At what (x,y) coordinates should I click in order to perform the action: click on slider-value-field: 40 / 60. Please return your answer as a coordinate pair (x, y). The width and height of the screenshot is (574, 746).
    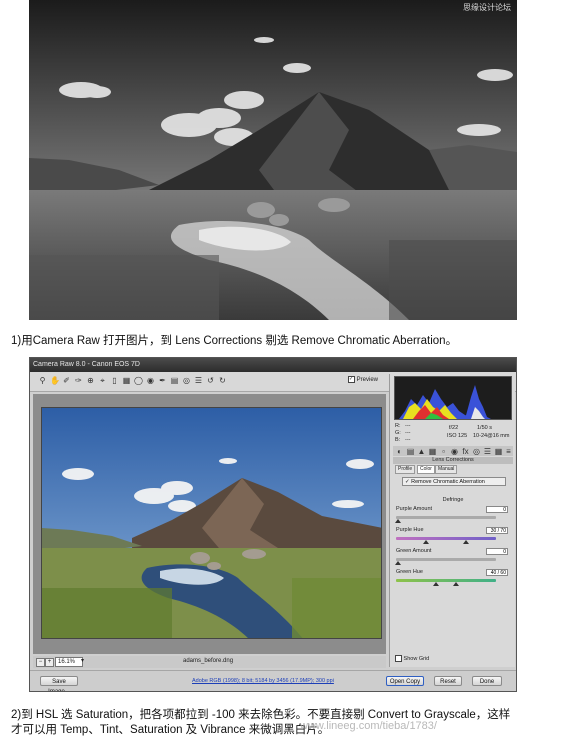
    Looking at the image, I should click on (497, 572).